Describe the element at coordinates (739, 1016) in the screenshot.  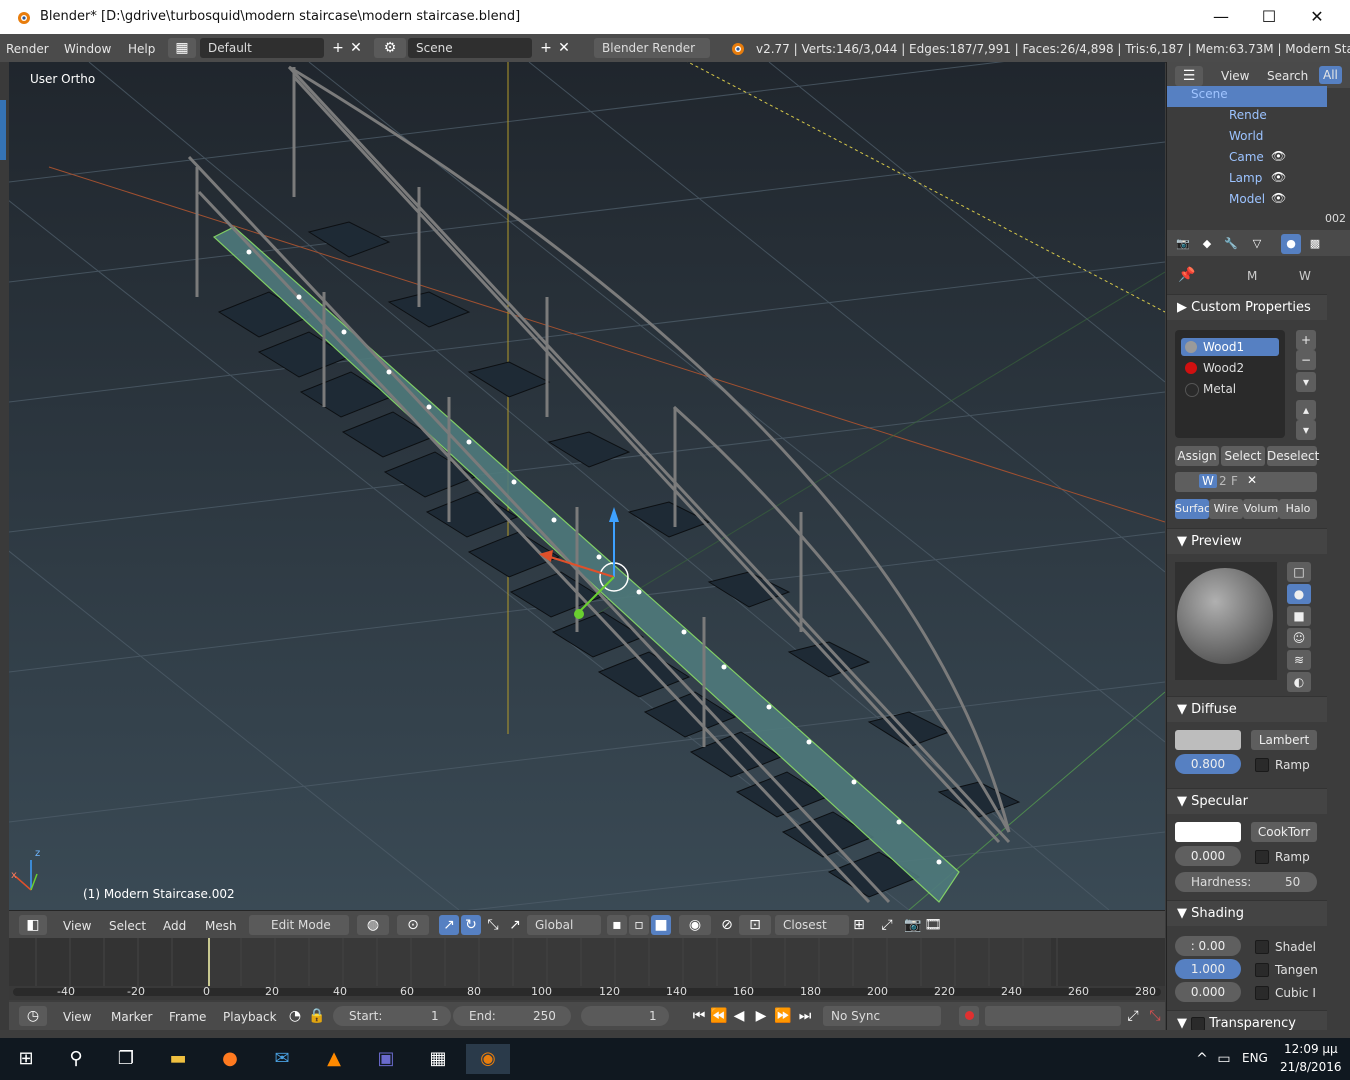
I see `play-reverse-icon: ◀` at that location.